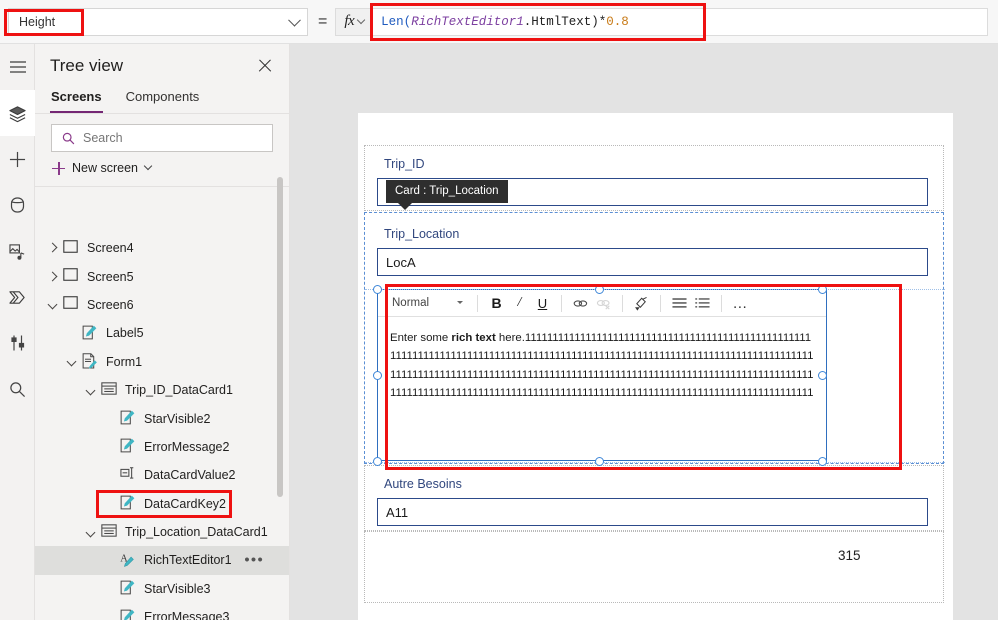 The width and height of the screenshot is (998, 620). What do you see at coordinates (17, 297) in the screenshot?
I see `power-automate-icon` at bounding box center [17, 297].